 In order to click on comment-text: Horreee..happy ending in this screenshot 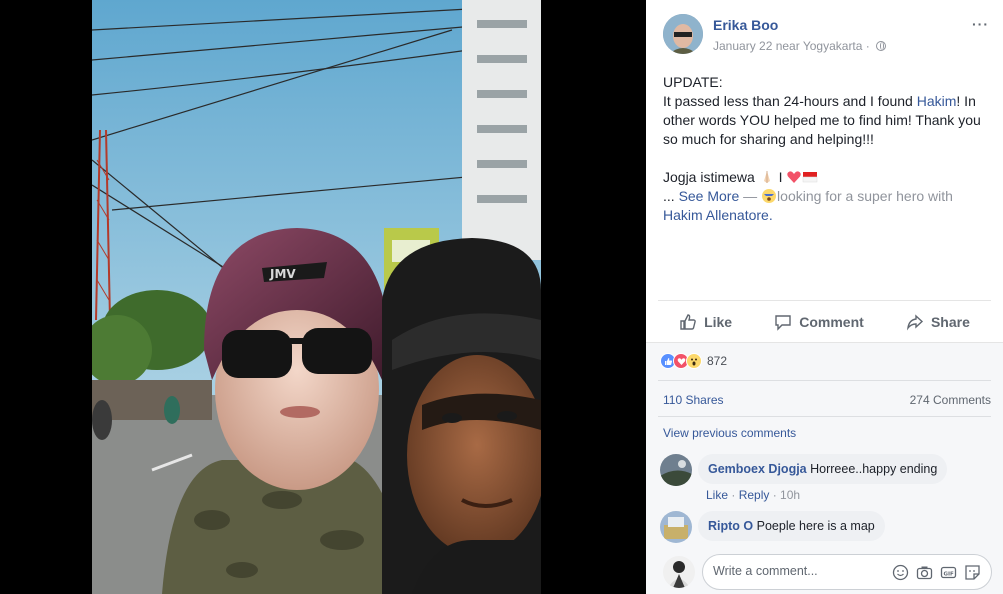, I will do `click(874, 469)`.